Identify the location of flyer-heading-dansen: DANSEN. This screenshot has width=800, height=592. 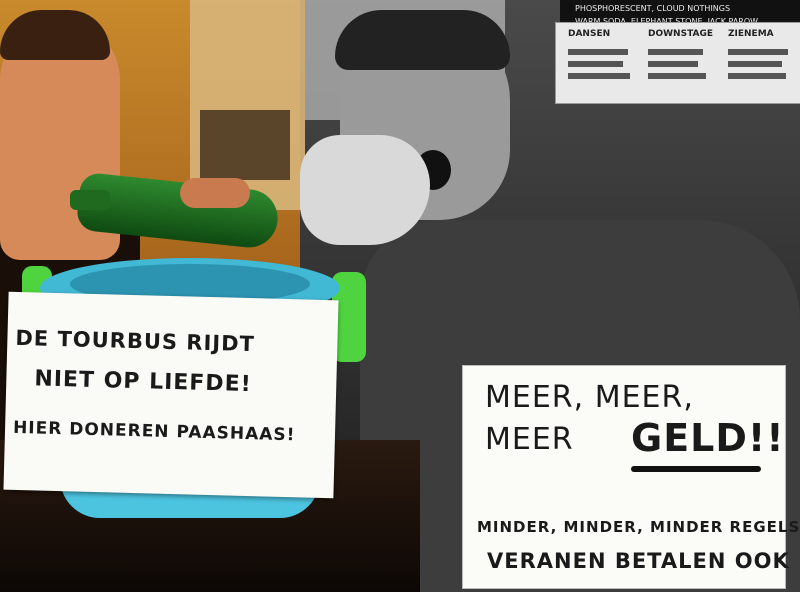
(589, 34).